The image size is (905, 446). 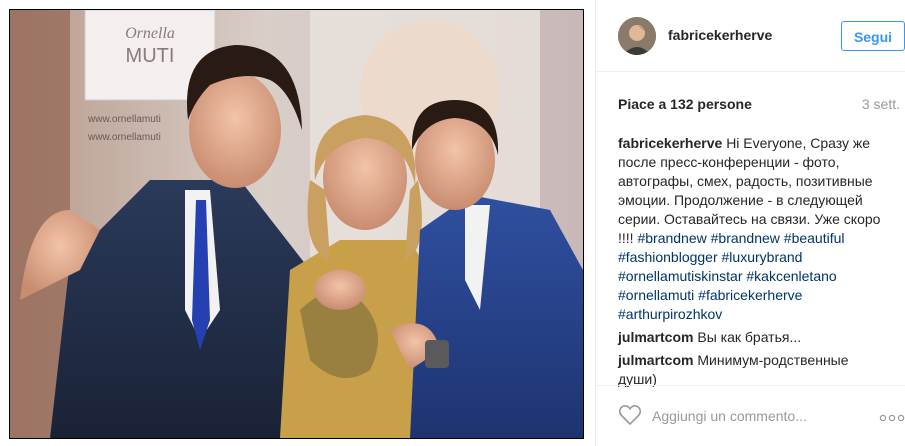 I want to click on list-item: julmartcom Минимум-родственные души), so click(x=753, y=370).